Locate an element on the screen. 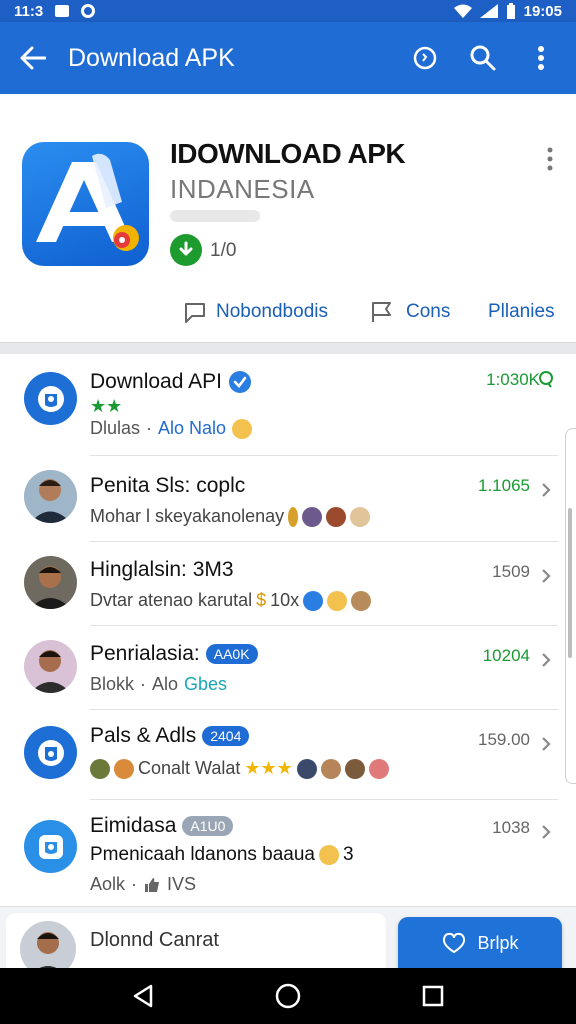 This screenshot has width=576, height=1024. back-button is located at coordinates (33, 58).